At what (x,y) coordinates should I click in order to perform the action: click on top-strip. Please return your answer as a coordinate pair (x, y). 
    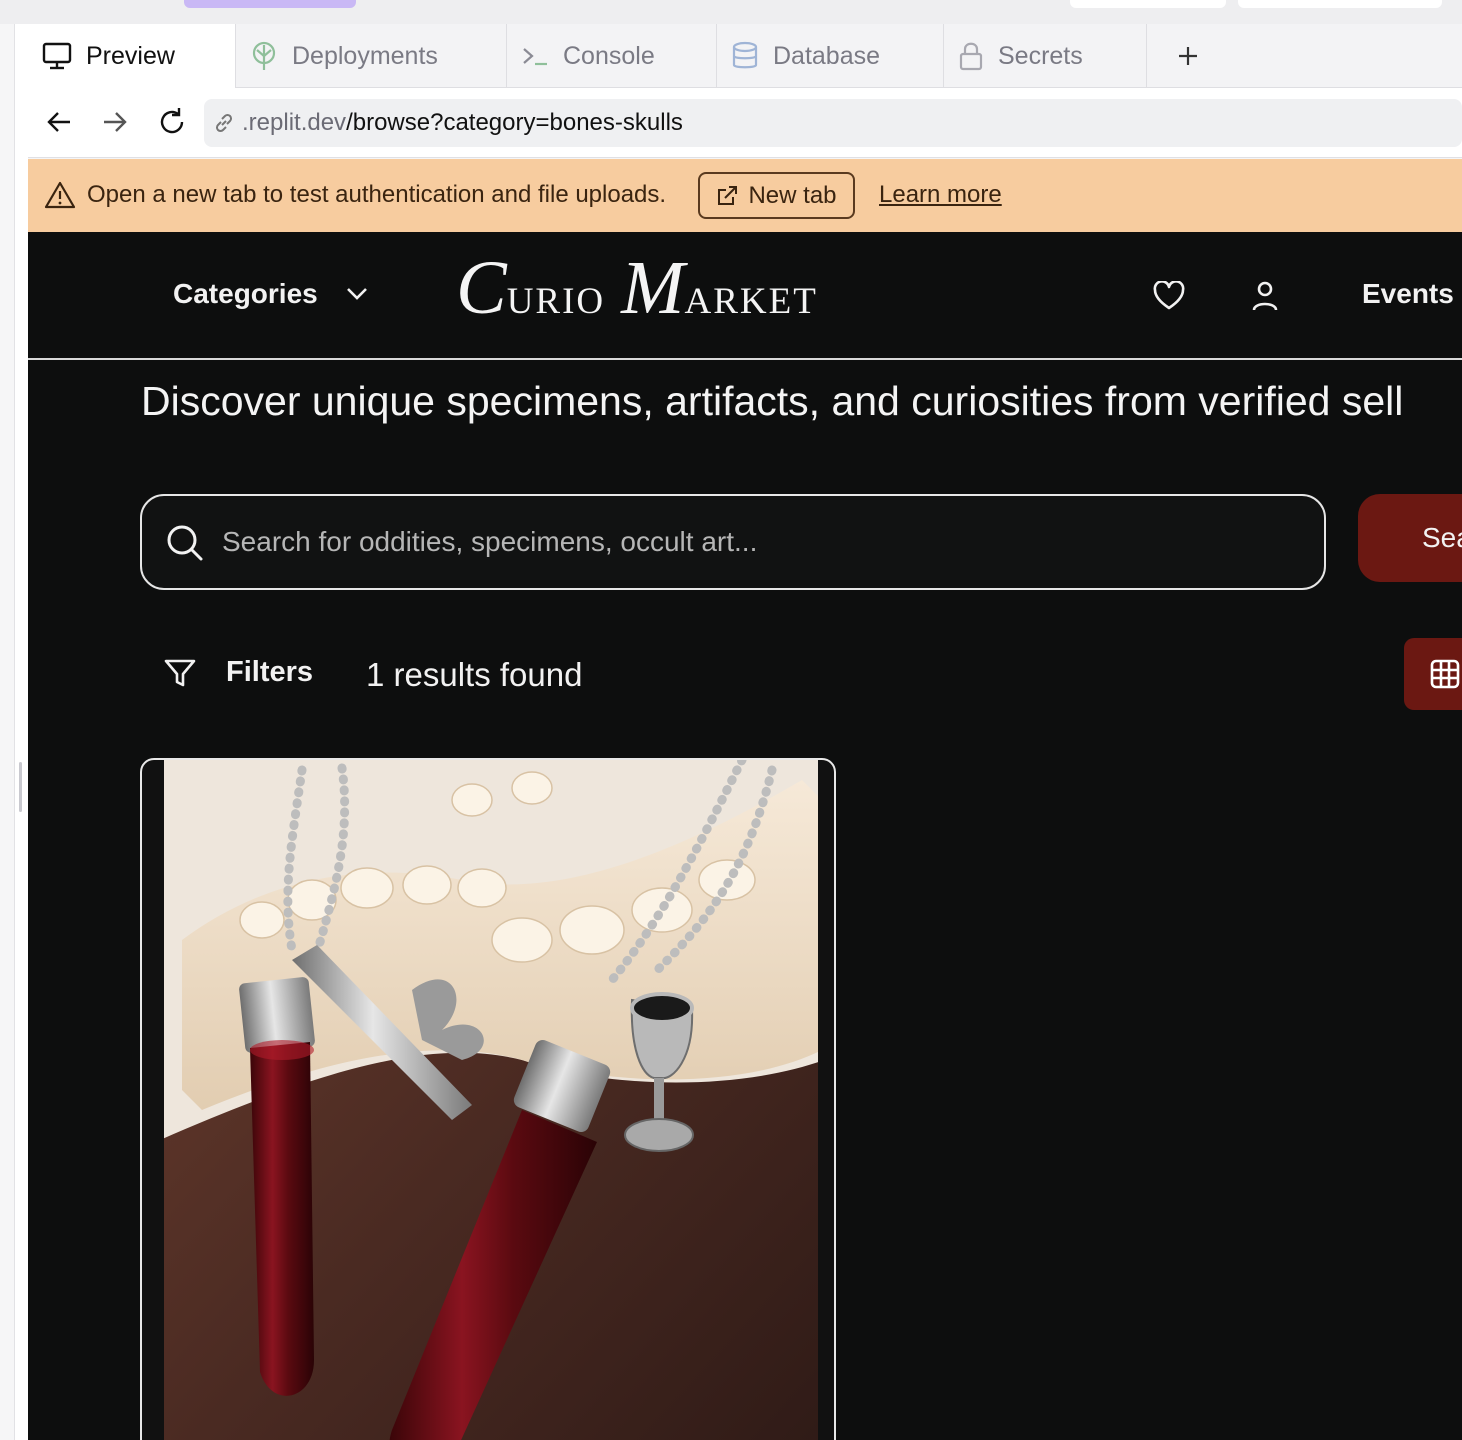
    Looking at the image, I should click on (731, 12).